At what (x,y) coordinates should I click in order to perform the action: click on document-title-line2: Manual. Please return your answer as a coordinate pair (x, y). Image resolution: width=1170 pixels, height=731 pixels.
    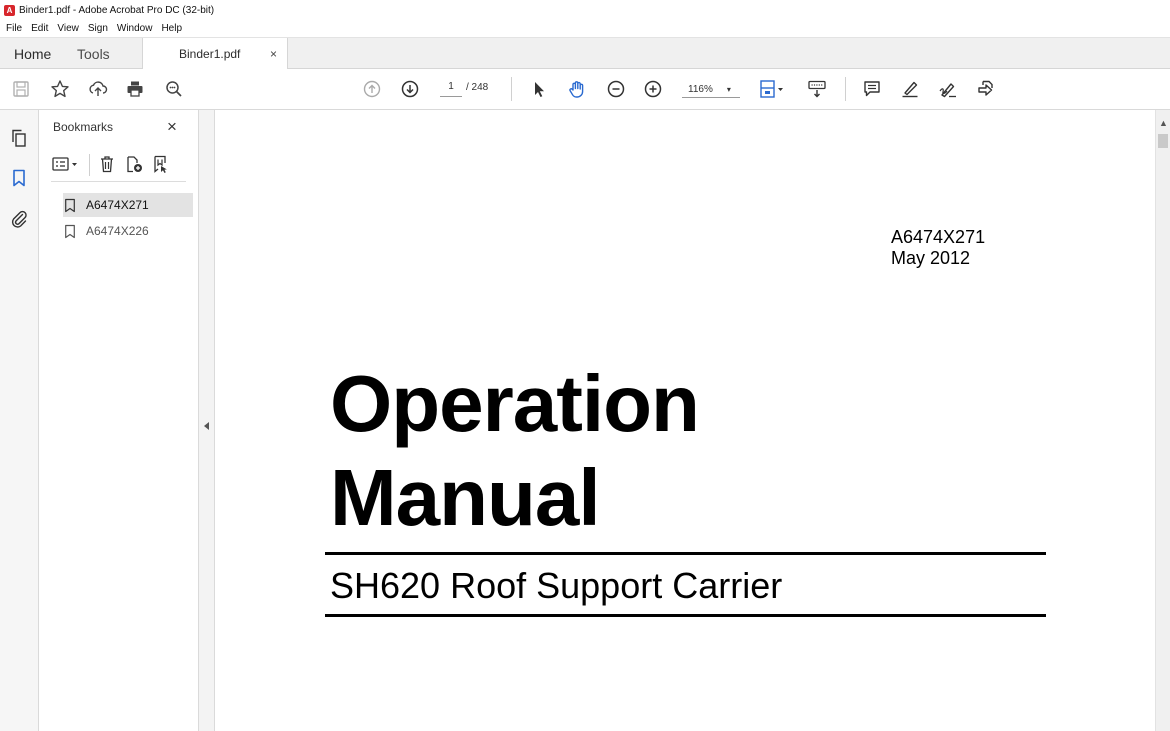
    Looking at the image, I should click on (465, 497).